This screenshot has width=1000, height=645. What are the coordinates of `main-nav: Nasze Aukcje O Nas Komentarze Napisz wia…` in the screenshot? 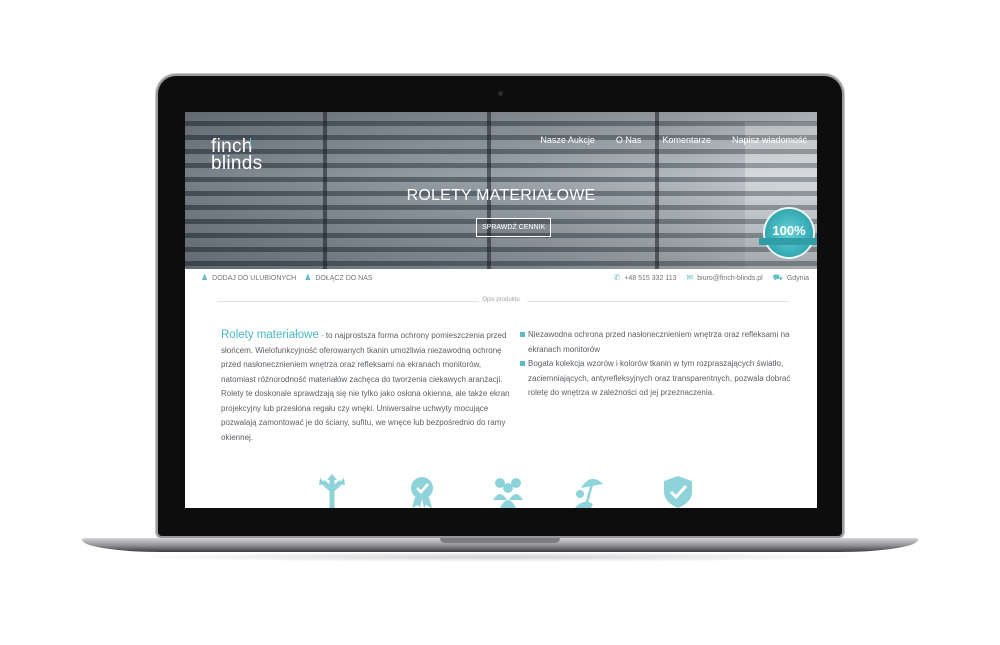 It's located at (673, 140).